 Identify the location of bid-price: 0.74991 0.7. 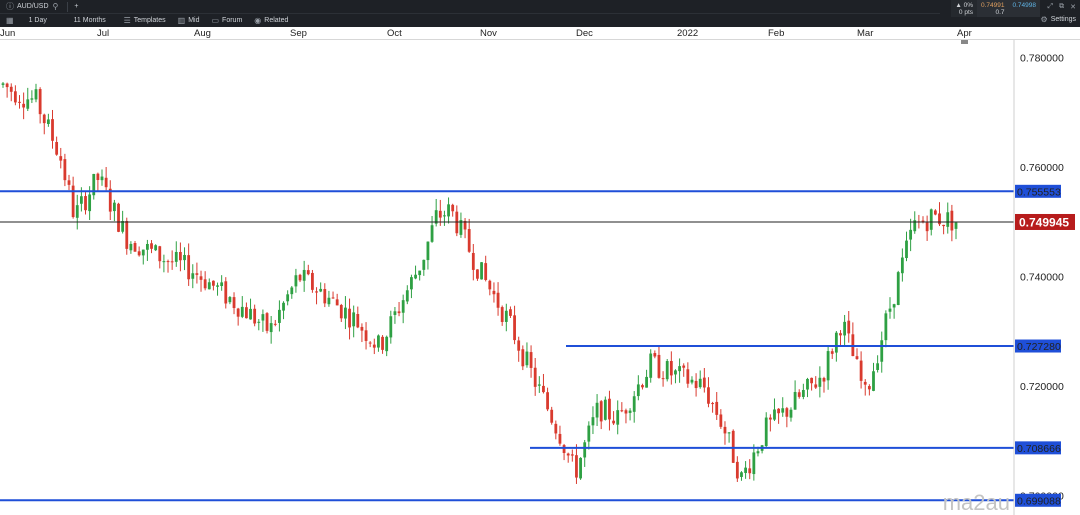
(993, 8).